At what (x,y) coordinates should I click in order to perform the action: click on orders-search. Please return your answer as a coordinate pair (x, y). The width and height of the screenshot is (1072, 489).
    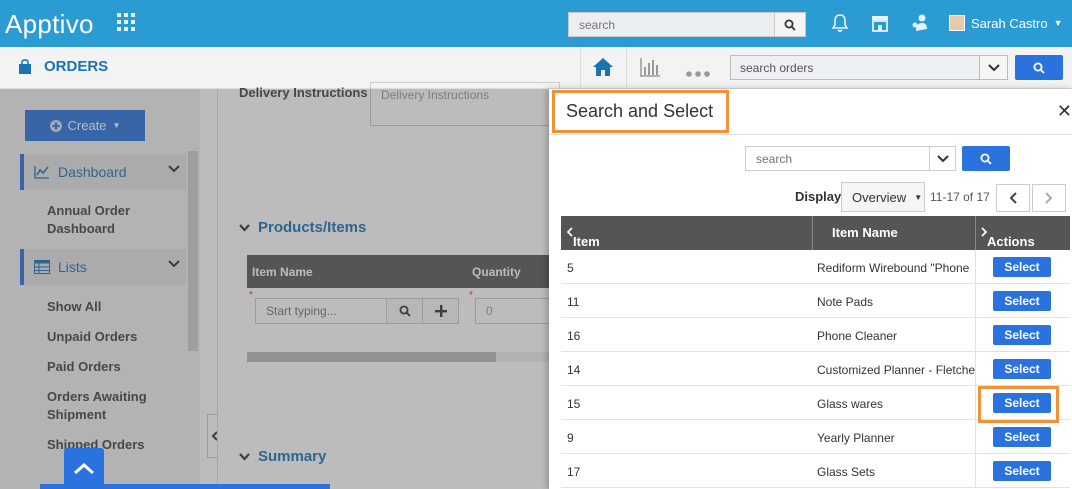
    Looking at the image, I should click on (869, 67).